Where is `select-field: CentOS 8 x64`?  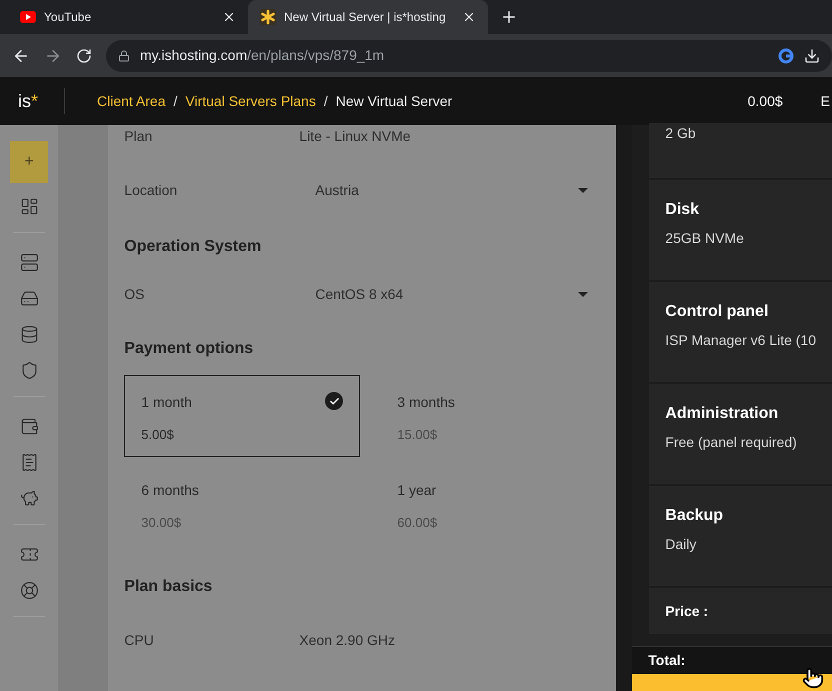
select-field: CentOS 8 x64 is located at coordinates (457, 294).